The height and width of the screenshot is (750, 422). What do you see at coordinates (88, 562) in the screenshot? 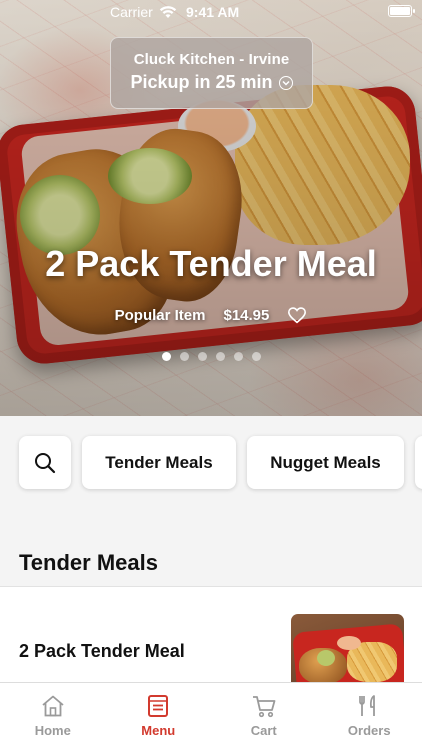
I see `section-title: Tender Meals` at bounding box center [88, 562].